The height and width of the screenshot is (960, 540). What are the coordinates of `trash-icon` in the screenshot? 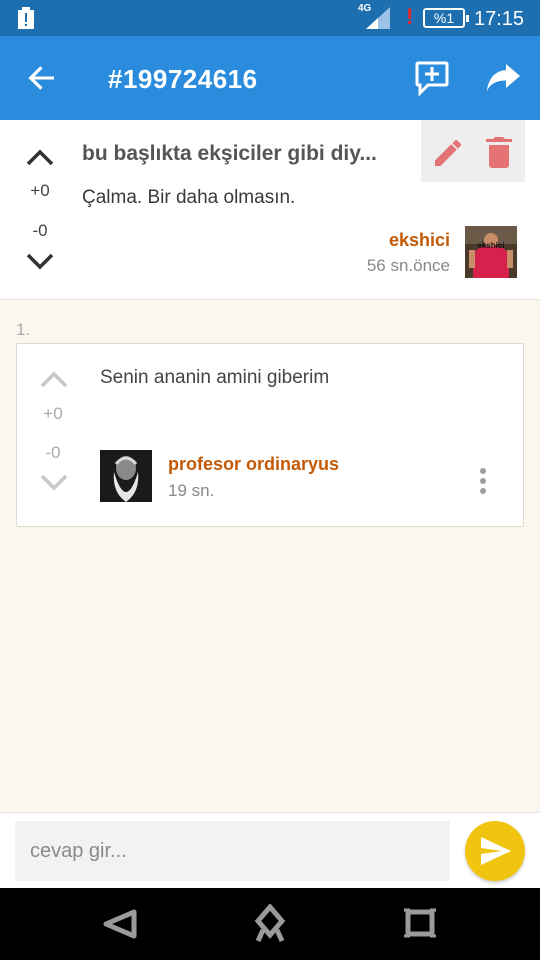 It's located at (499, 152).